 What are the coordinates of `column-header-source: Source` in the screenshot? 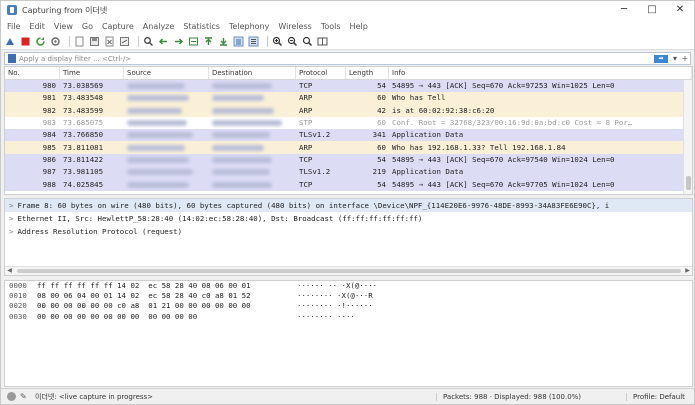 It's located at (166, 73).